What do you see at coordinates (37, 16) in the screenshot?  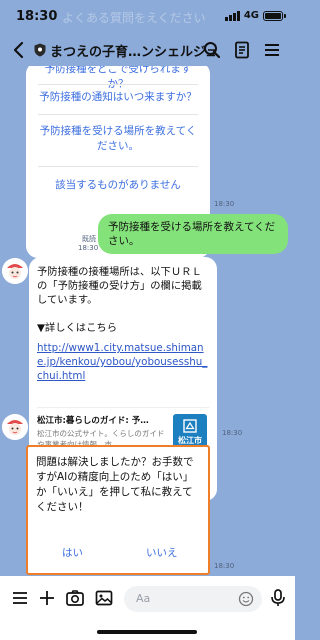 I see `status-time: 18:30` at bounding box center [37, 16].